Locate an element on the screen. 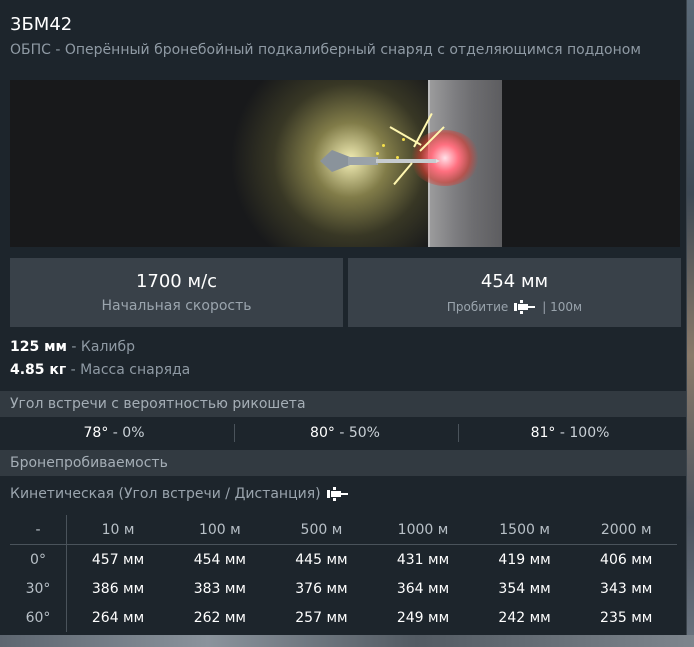 The width and height of the screenshot is (694, 647). penetration-box: 454 мм Пробитие | 100м is located at coordinates (514, 292).